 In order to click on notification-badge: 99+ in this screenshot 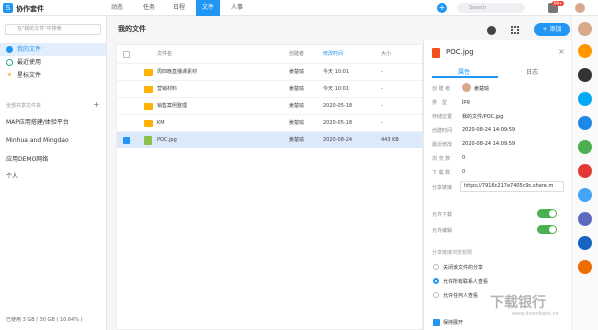, I will do `click(558, 3)`.